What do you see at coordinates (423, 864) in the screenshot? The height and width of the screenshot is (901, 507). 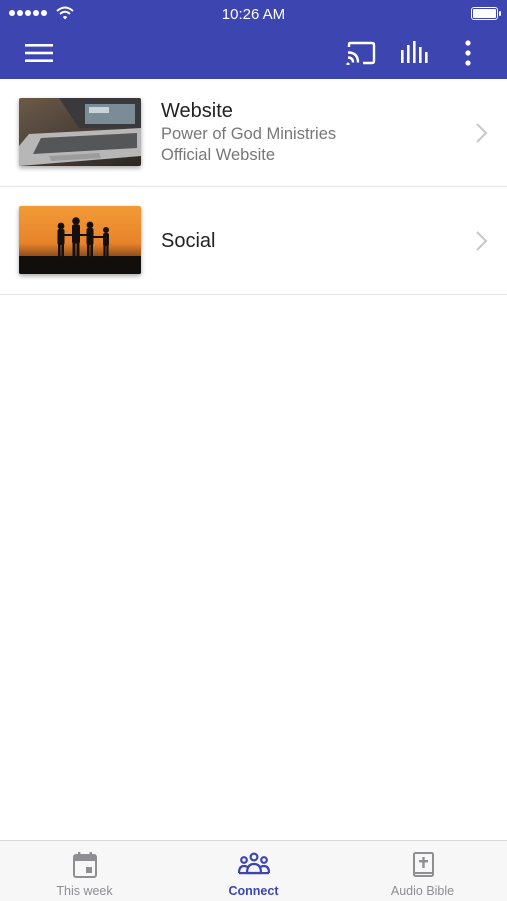 I see `bible-icon` at bounding box center [423, 864].